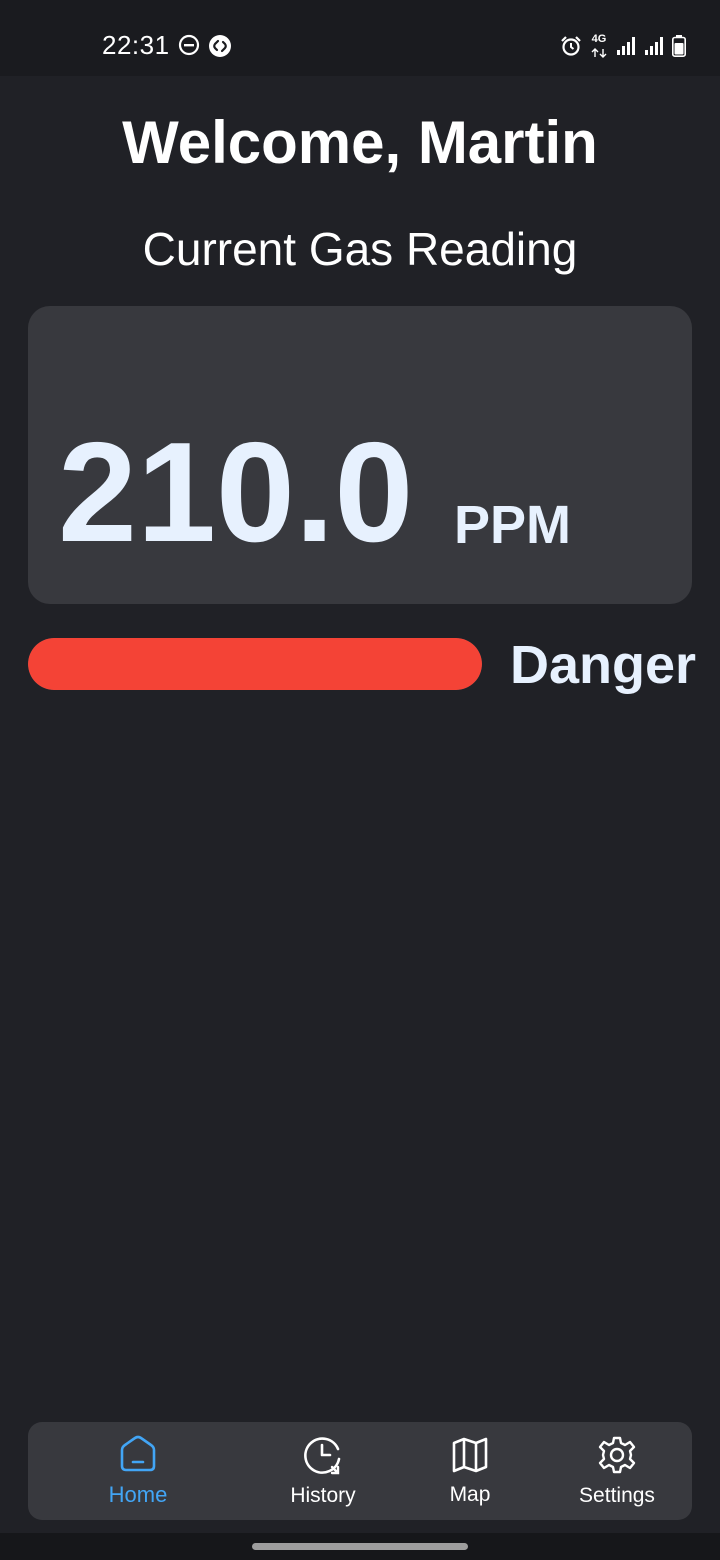 This screenshot has width=720, height=1560. I want to click on shazam-icon, so click(220, 48).